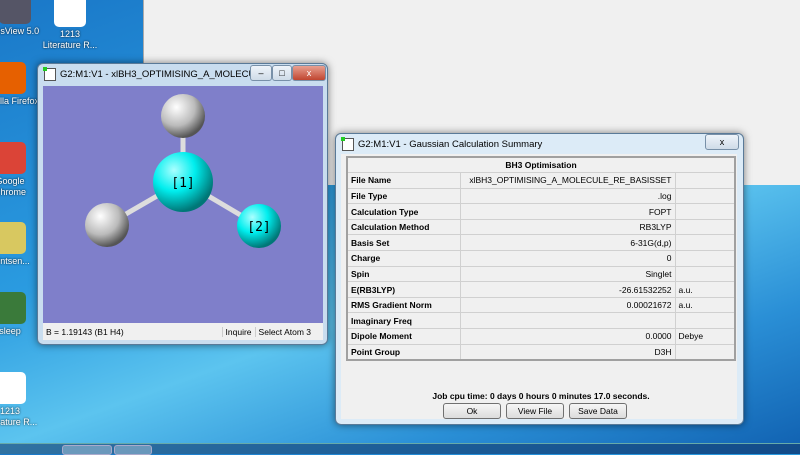 The width and height of the screenshot is (800, 455). I want to click on row-value: 0, so click(567, 258).